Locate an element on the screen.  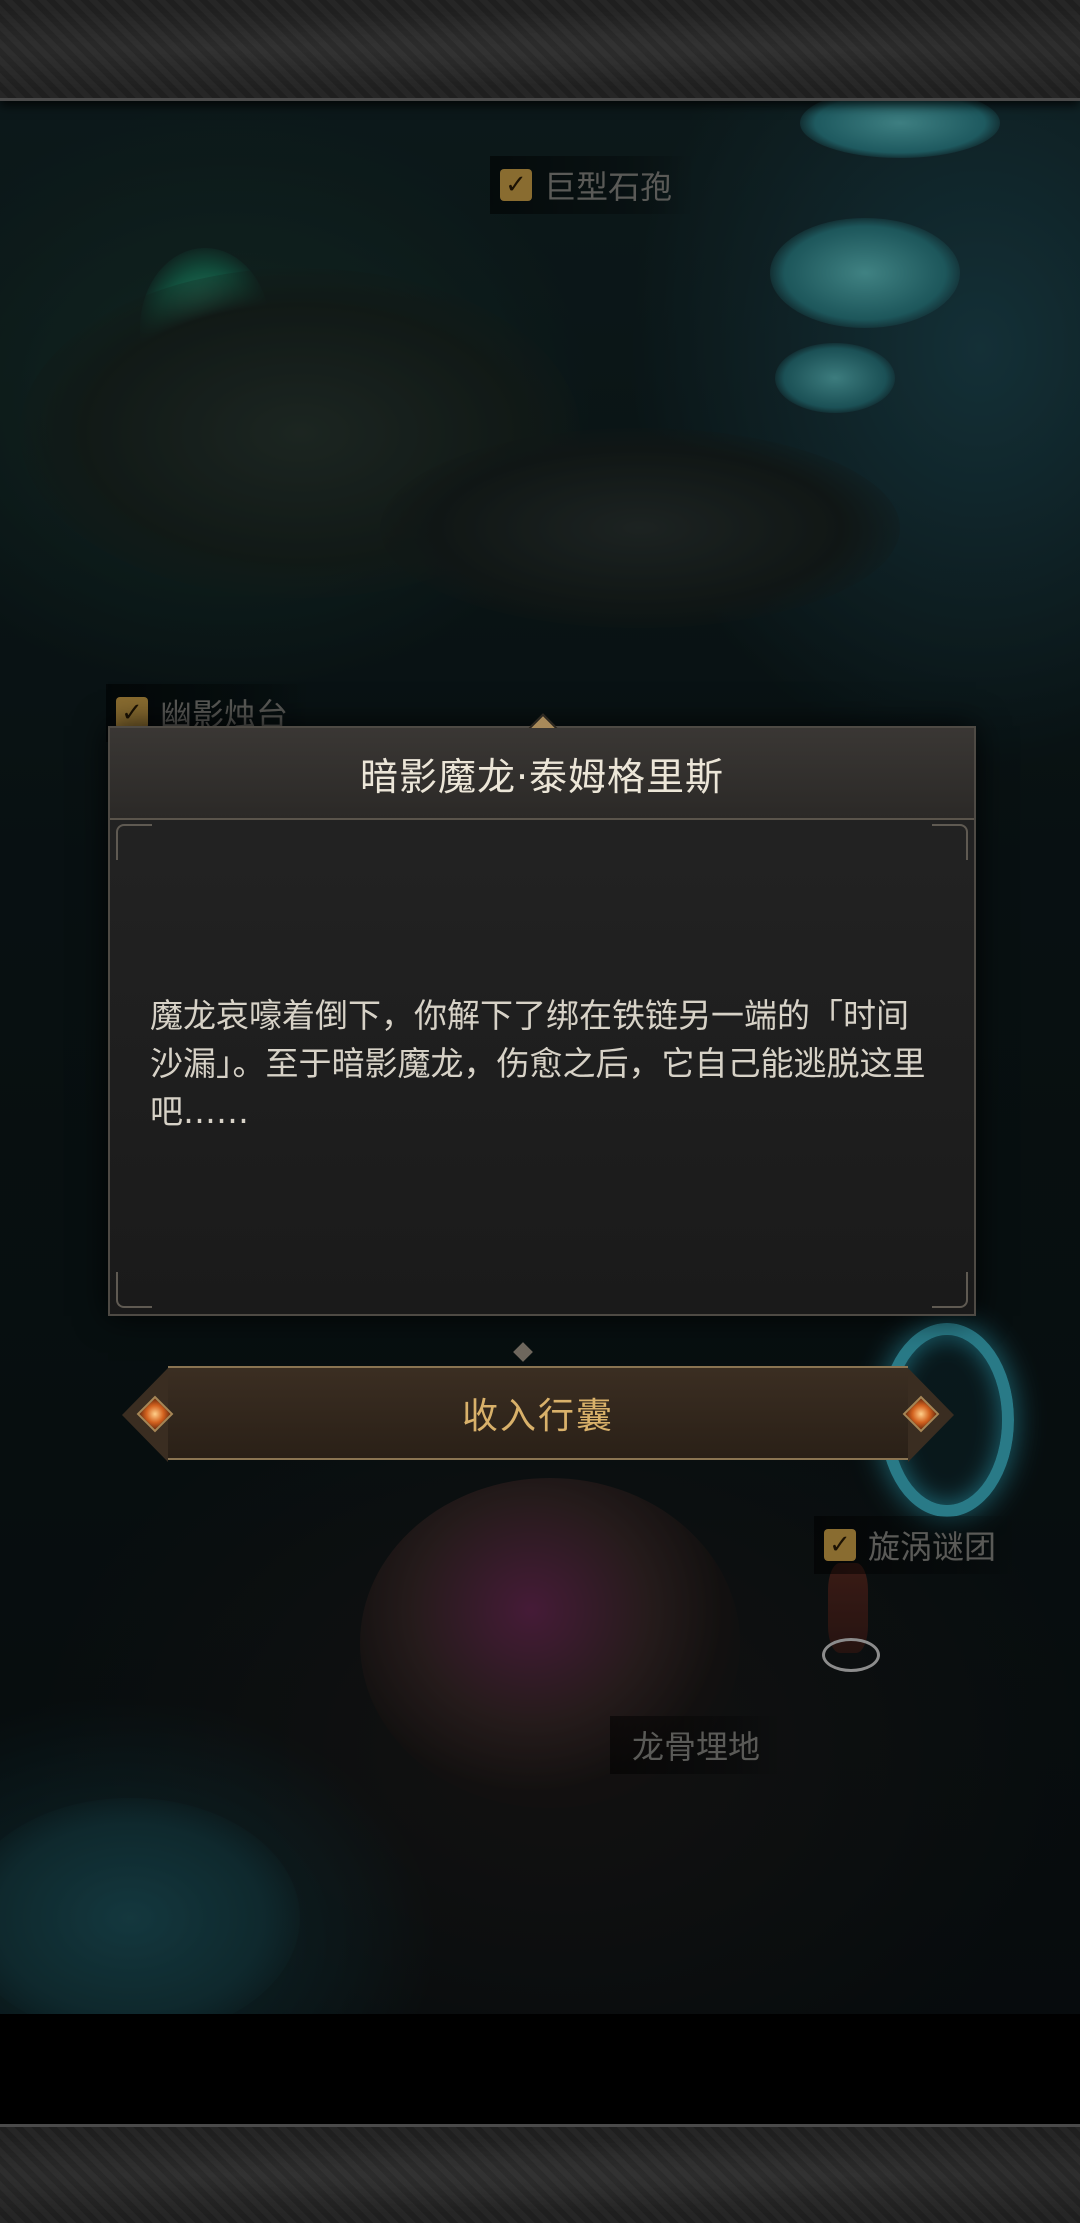
collect-to-bag-button: 收入行囊 is located at coordinates (538, 1414).